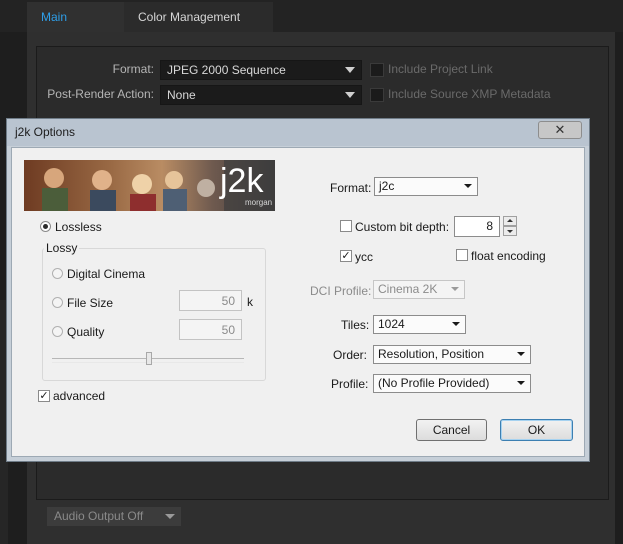 Image resolution: width=623 pixels, height=544 pixels. What do you see at coordinates (351, 188) in the screenshot?
I see `format-label: Format:` at bounding box center [351, 188].